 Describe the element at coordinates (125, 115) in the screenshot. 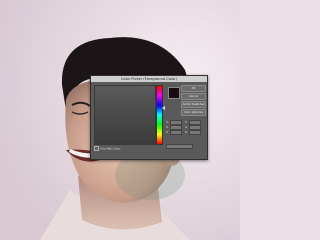

I see `color-field` at that location.